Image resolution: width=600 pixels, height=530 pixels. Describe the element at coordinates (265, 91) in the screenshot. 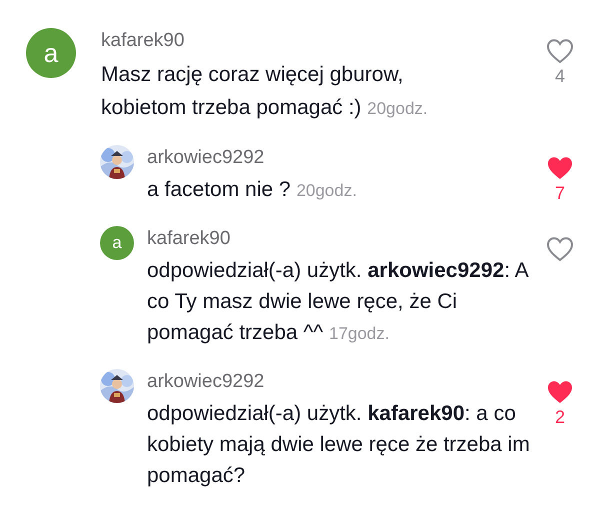

I see `comment-text: Masz rację coraz więcej gburow, kobietom trzeba pomagać :) 20godz.` at that location.